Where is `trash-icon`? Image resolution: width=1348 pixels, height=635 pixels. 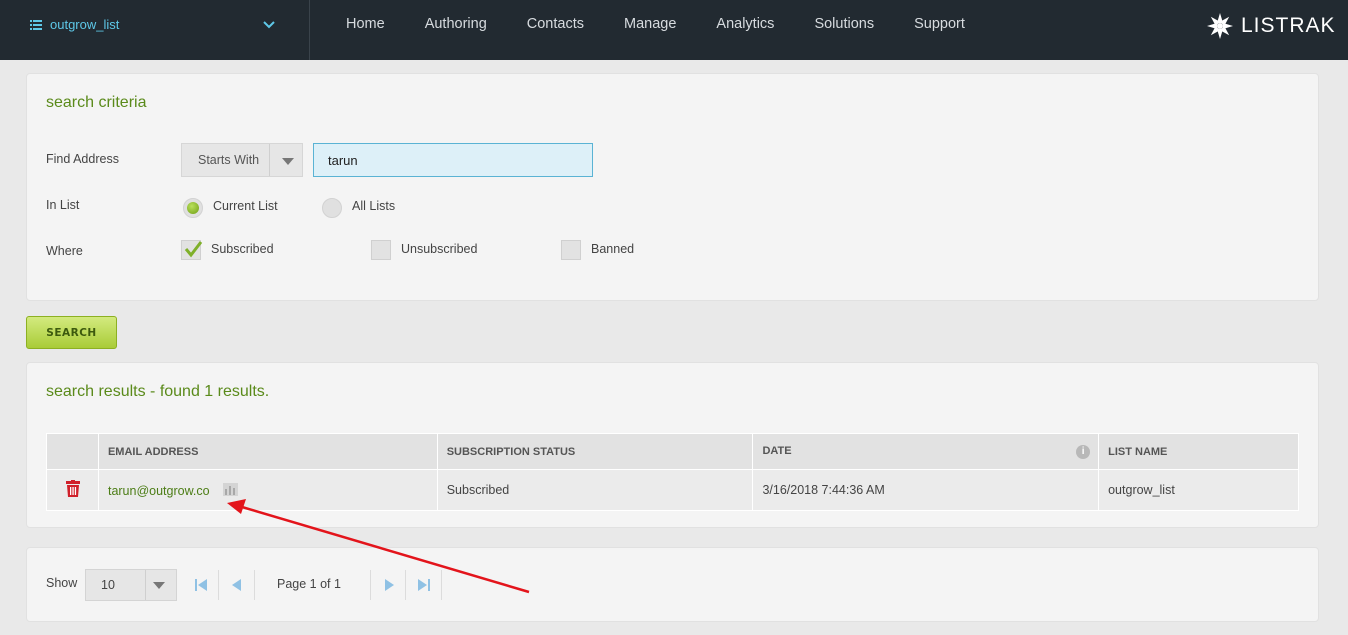 trash-icon is located at coordinates (73, 488).